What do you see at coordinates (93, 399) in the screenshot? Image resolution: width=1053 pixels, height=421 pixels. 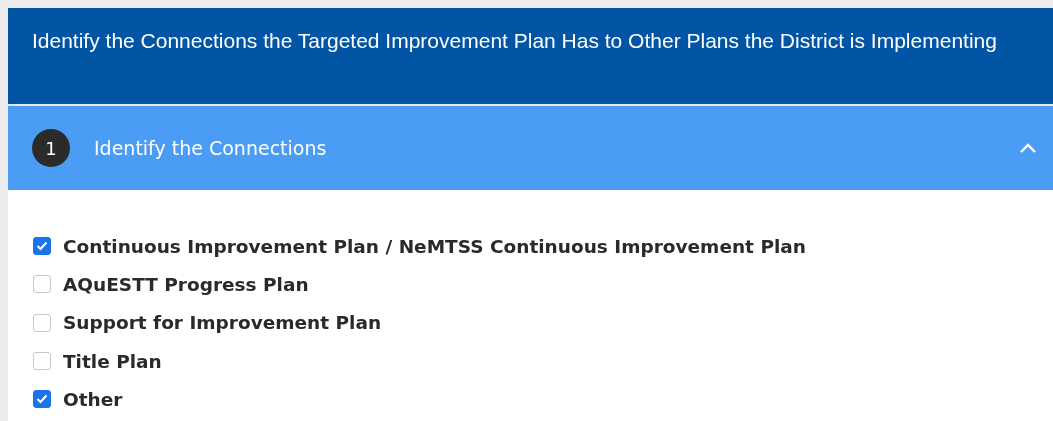 I see `checkbox-label: Other` at bounding box center [93, 399].